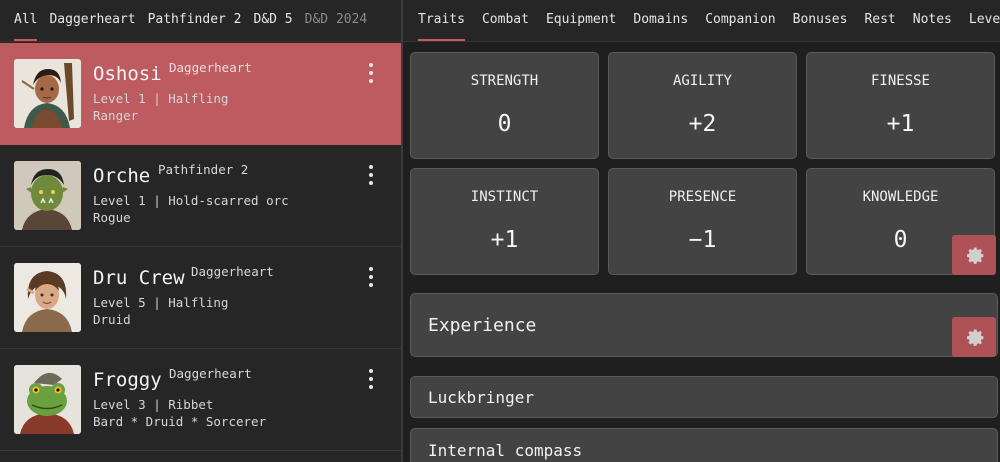 This screenshot has width=1000, height=462. Describe the element at coordinates (139, 278) in the screenshot. I see `character-name: Dru Crew` at that location.